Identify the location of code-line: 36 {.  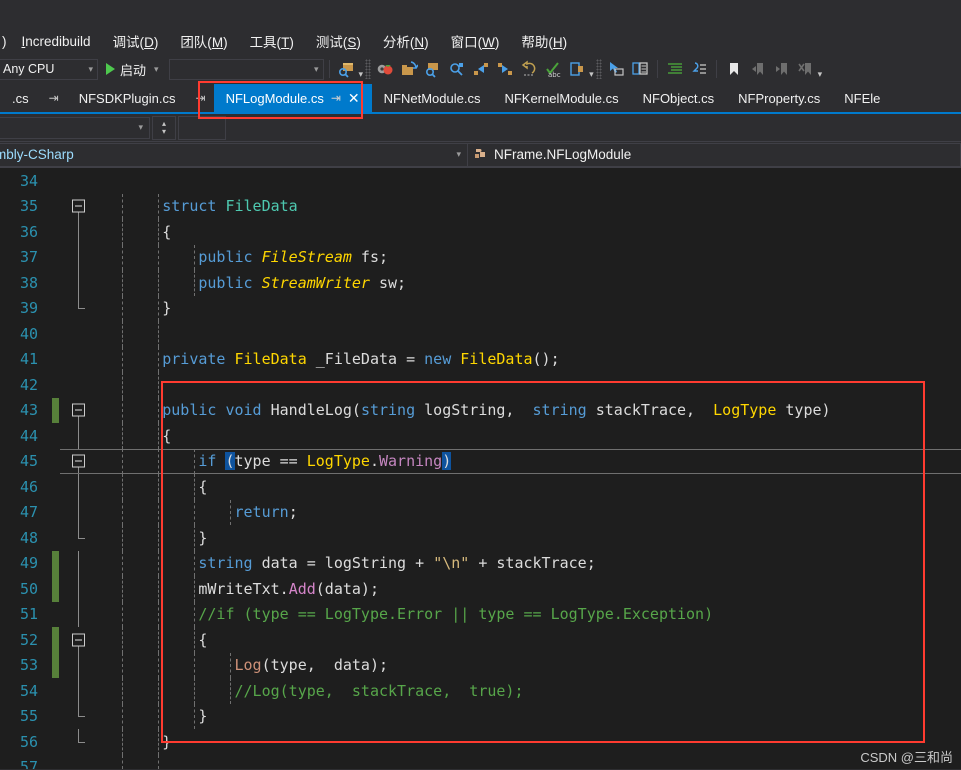
(480, 232).